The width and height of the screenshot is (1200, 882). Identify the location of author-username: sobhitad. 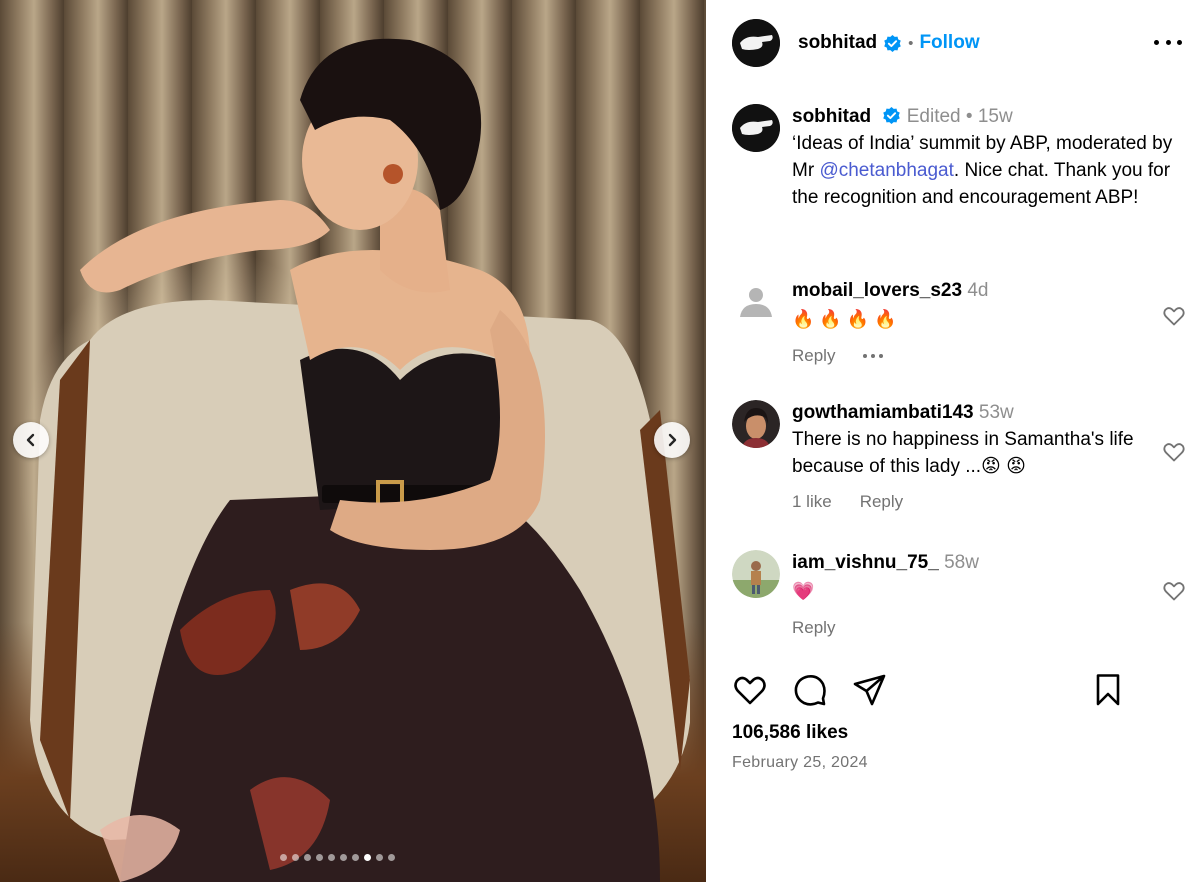
(837, 43).